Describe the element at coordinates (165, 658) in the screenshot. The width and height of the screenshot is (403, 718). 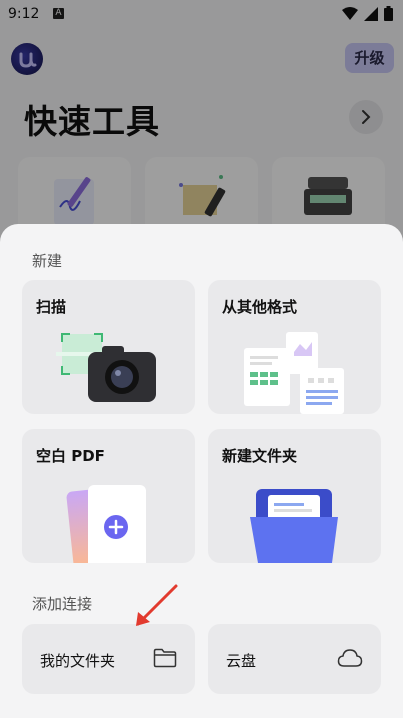
I see `folder-icon` at that location.